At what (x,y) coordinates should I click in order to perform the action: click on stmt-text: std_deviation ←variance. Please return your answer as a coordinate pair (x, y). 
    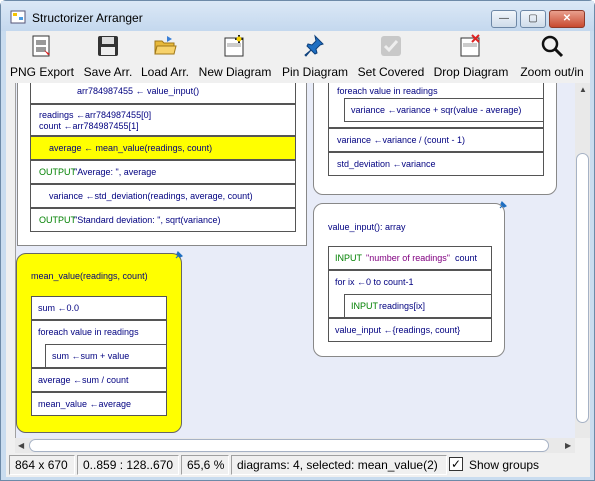
    Looking at the image, I should click on (386, 164).